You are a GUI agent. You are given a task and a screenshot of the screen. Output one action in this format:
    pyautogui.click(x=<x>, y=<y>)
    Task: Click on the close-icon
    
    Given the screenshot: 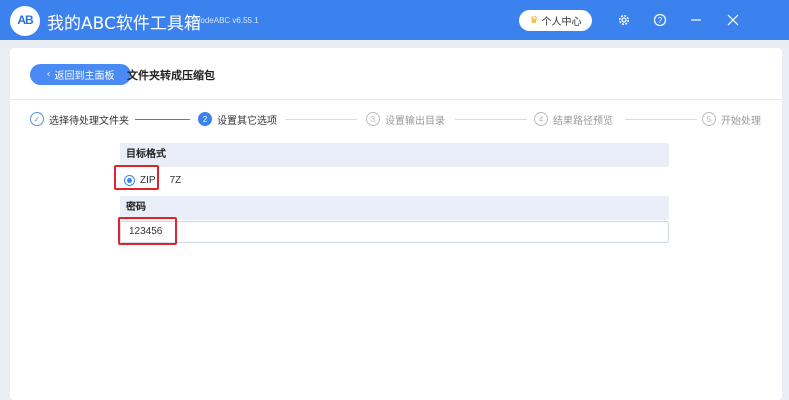 What is the action you would take?
    pyautogui.click(x=733, y=20)
    